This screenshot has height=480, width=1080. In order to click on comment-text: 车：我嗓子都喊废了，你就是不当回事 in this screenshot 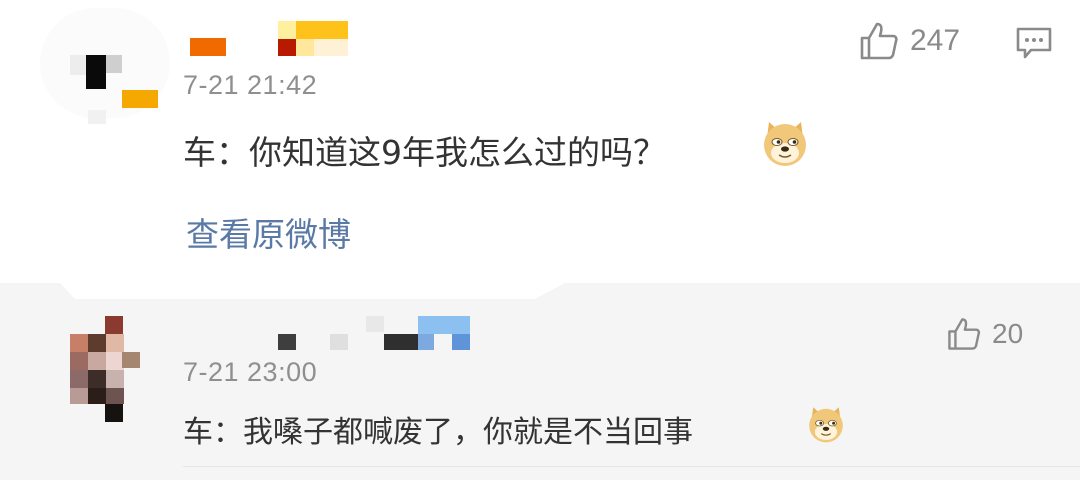, I will do `click(438, 432)`.